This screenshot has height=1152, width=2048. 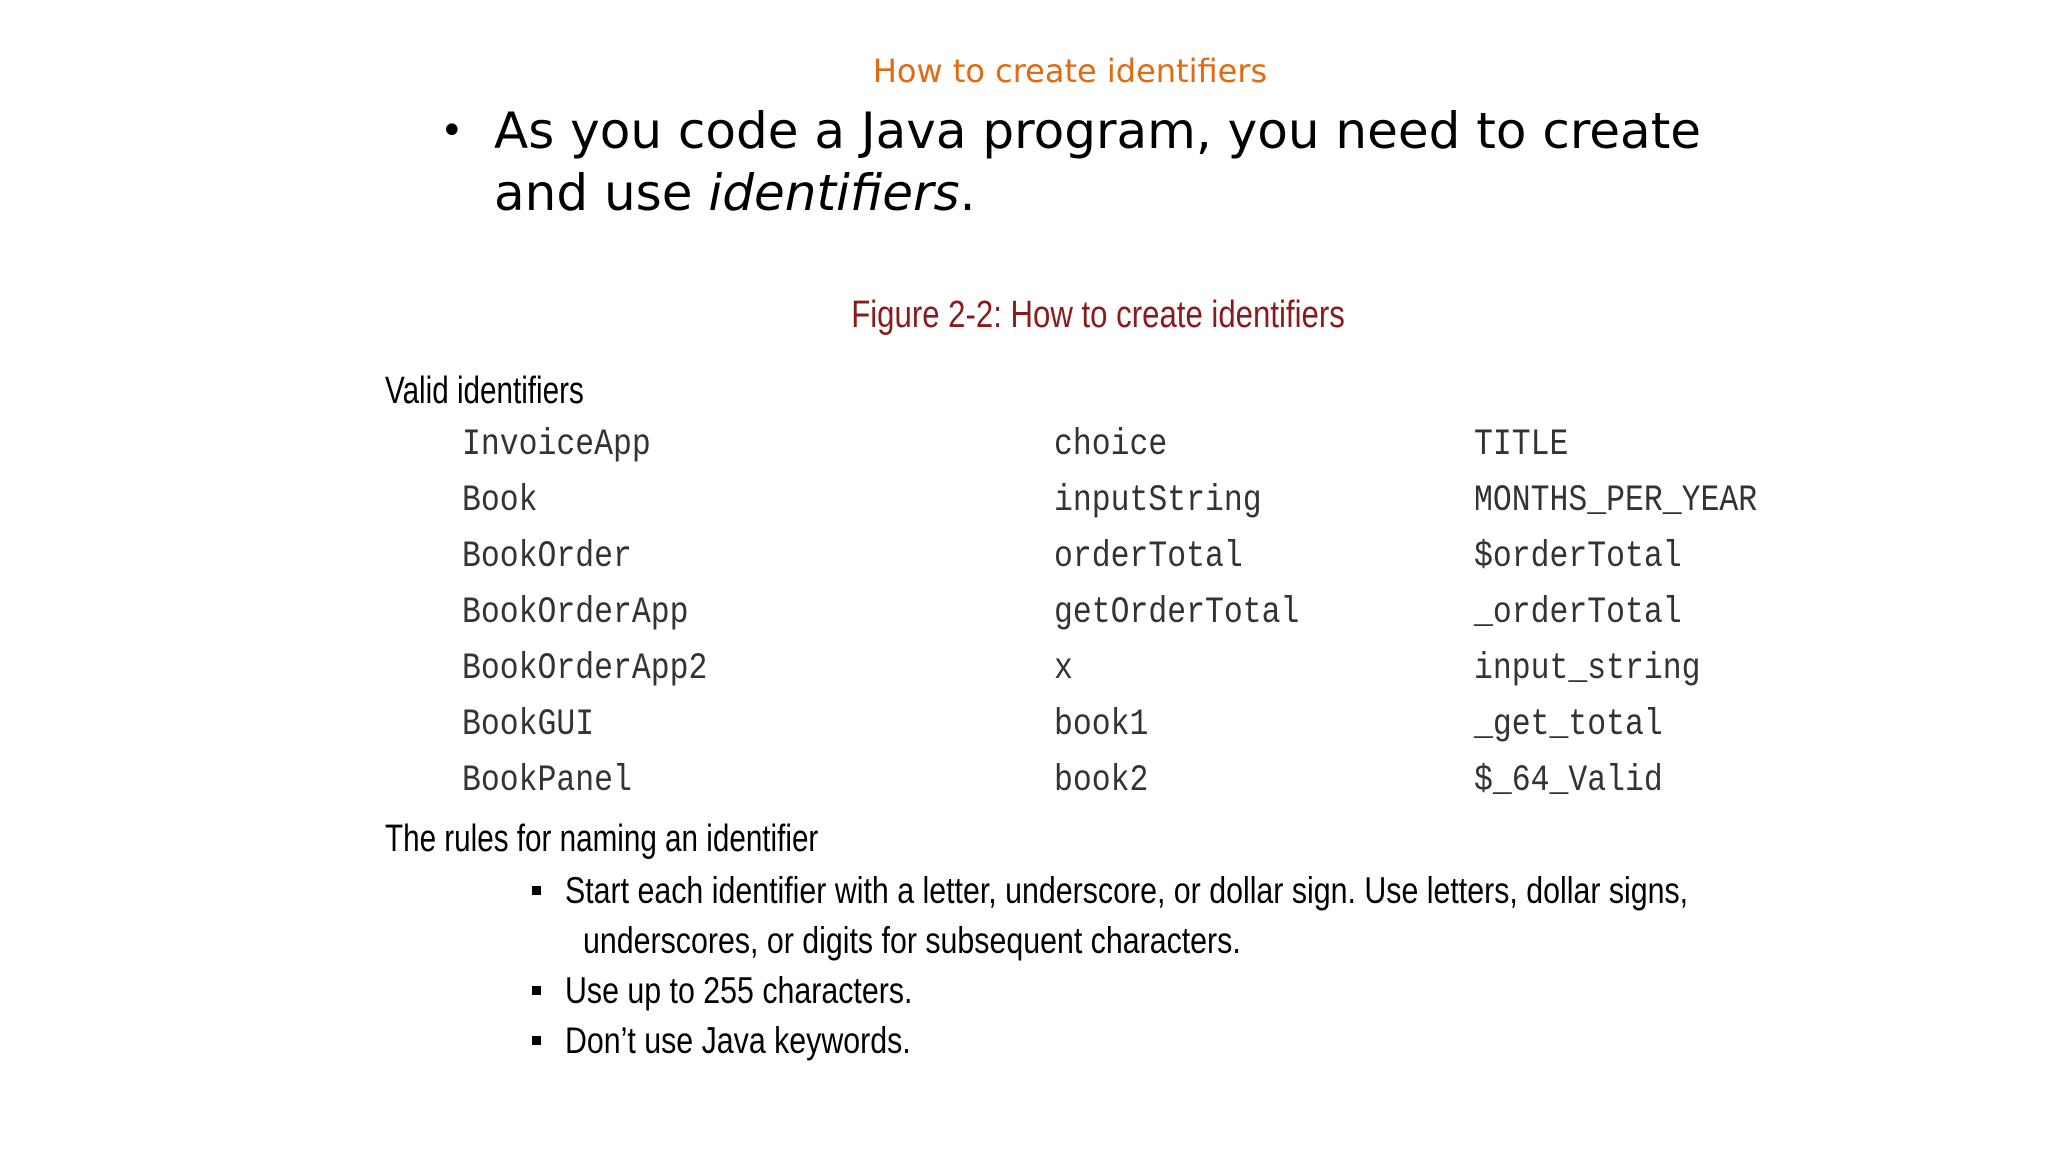 I want to click on identifier-cell: _get_total, so click(x=1568, y=725).